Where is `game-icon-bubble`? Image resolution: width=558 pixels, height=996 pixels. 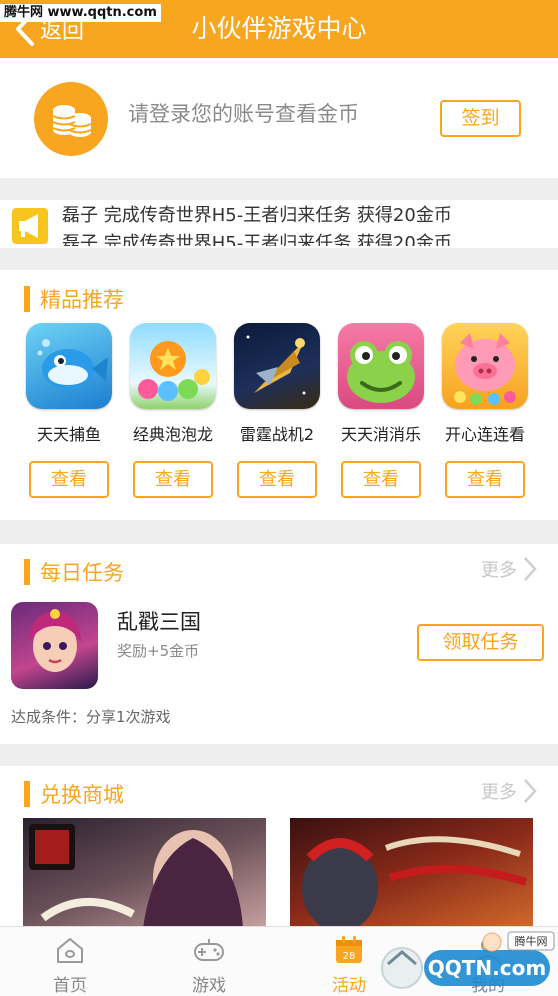
game-icon-bubble is located at coordinates (173, 366).